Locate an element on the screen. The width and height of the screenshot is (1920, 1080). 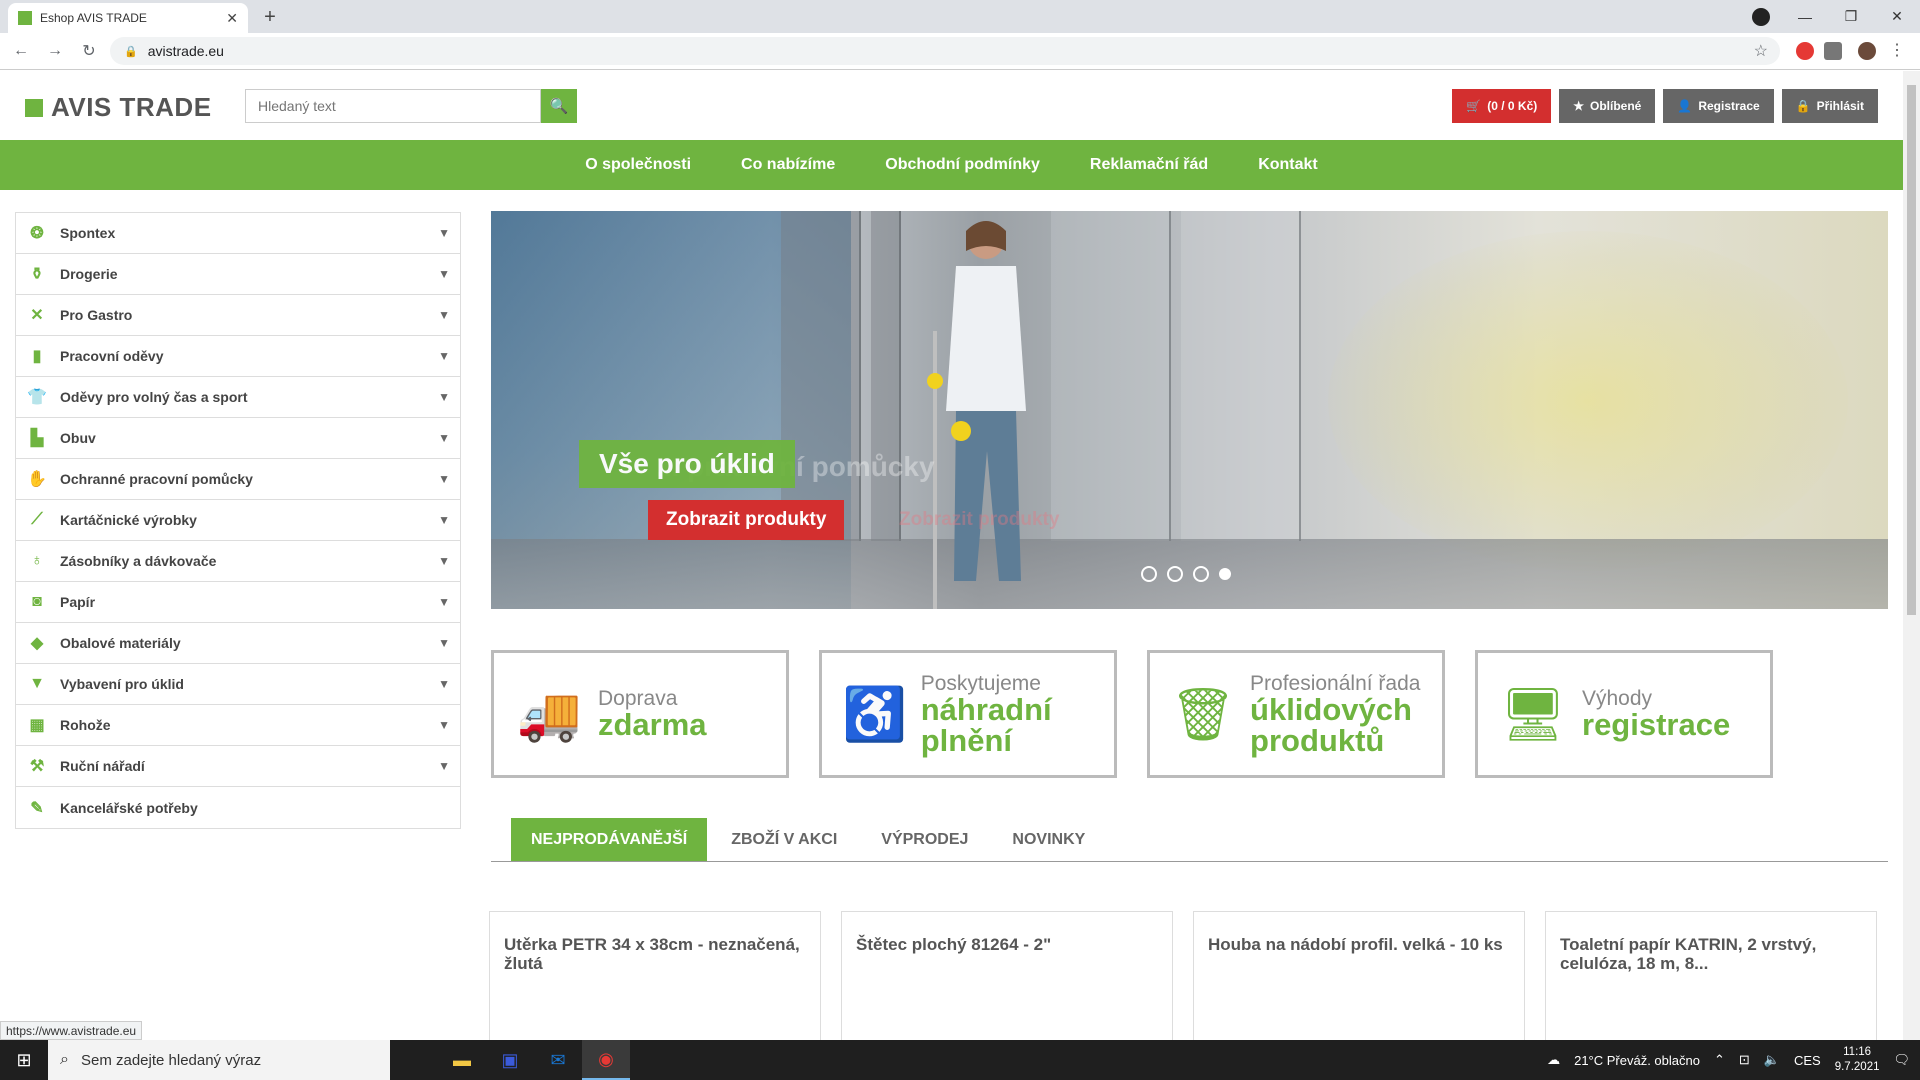
browser-tab: Eshop AVIS TRADE ✕ is located at coordinates (128, 18).